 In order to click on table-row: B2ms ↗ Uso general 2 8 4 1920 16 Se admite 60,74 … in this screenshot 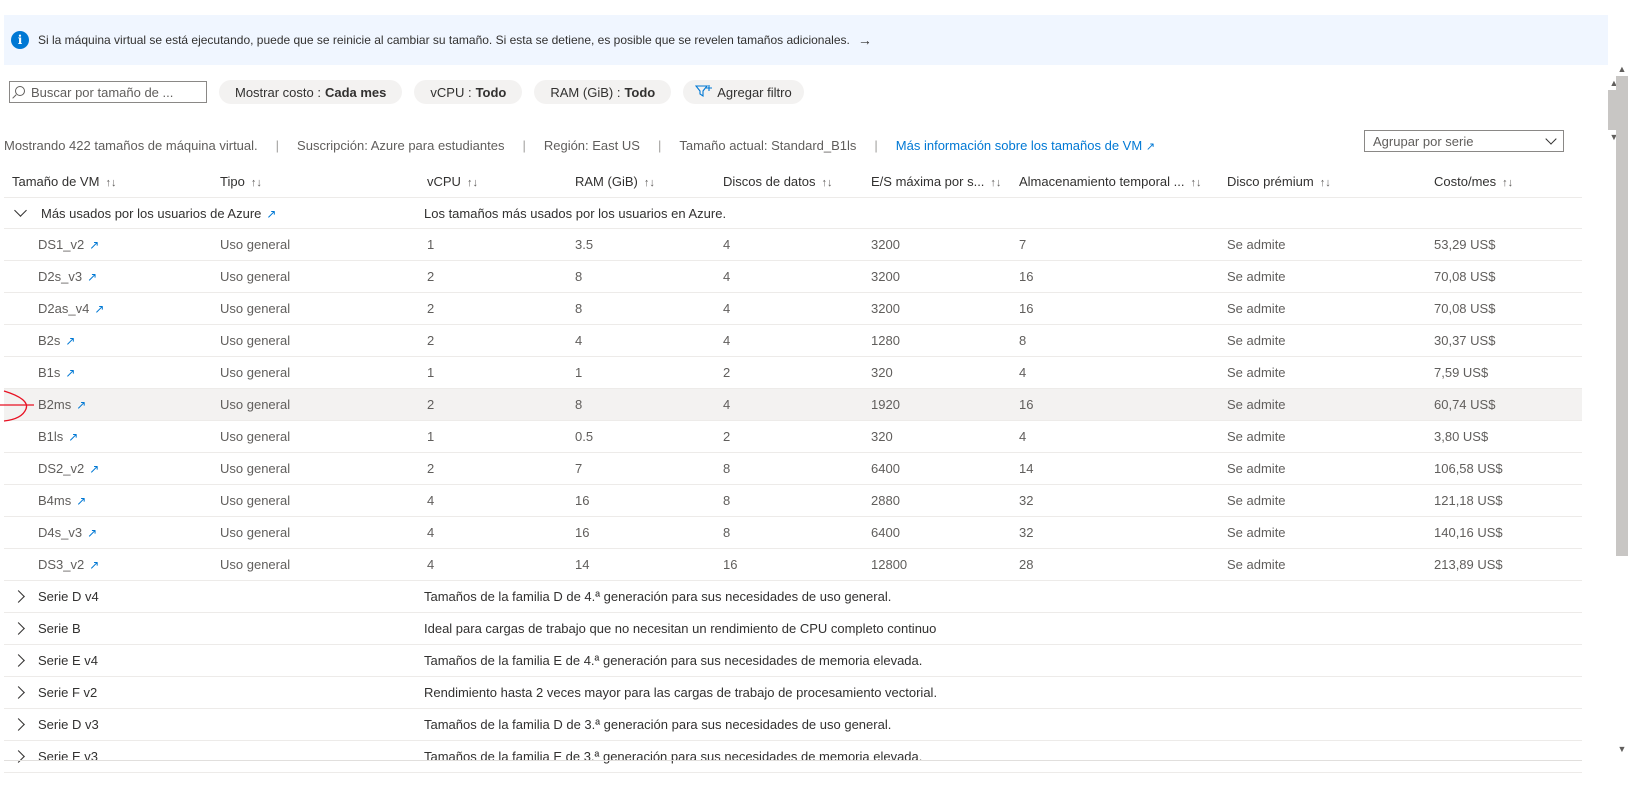, I will do `click(793, 405)`.